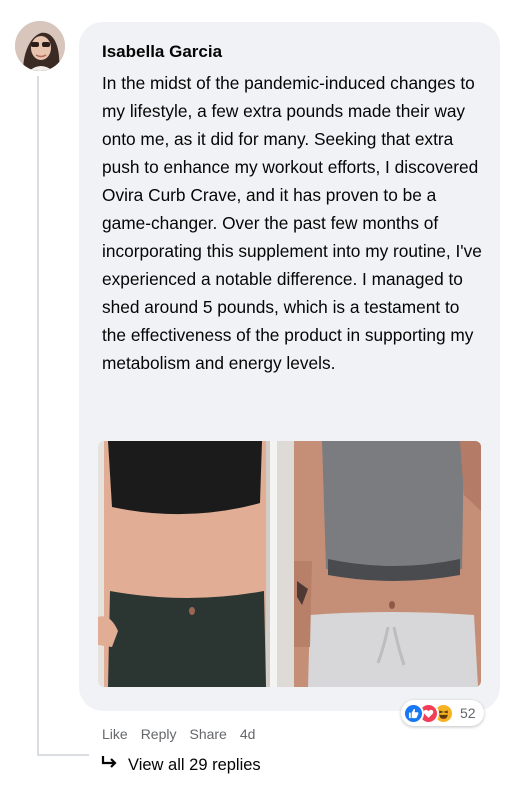 Image resolution: width=516 pixels, height=786 pixels. Describe the element at coordinates (38, 416) in the screenshot. I see `thread-line` at that location.